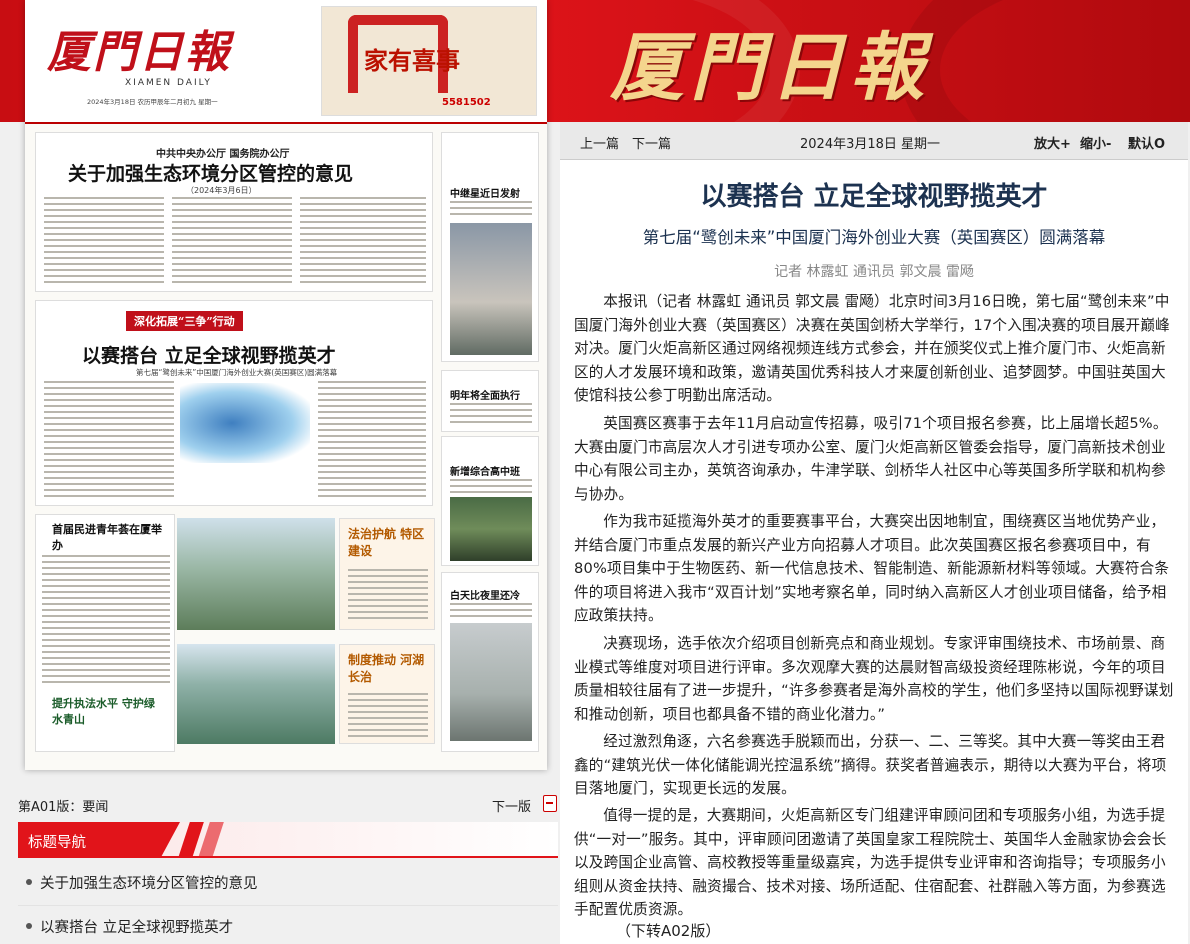  I want to click on side-news-2: 明年将全面执行, so click(490, 401).